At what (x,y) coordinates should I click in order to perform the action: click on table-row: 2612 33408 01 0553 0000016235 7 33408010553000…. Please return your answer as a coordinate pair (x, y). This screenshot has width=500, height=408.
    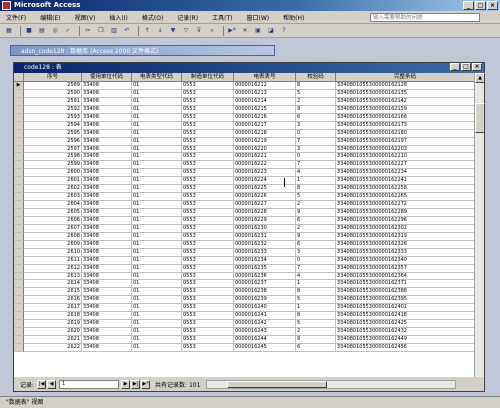
    Looking at the image, I should click on (244, 268).